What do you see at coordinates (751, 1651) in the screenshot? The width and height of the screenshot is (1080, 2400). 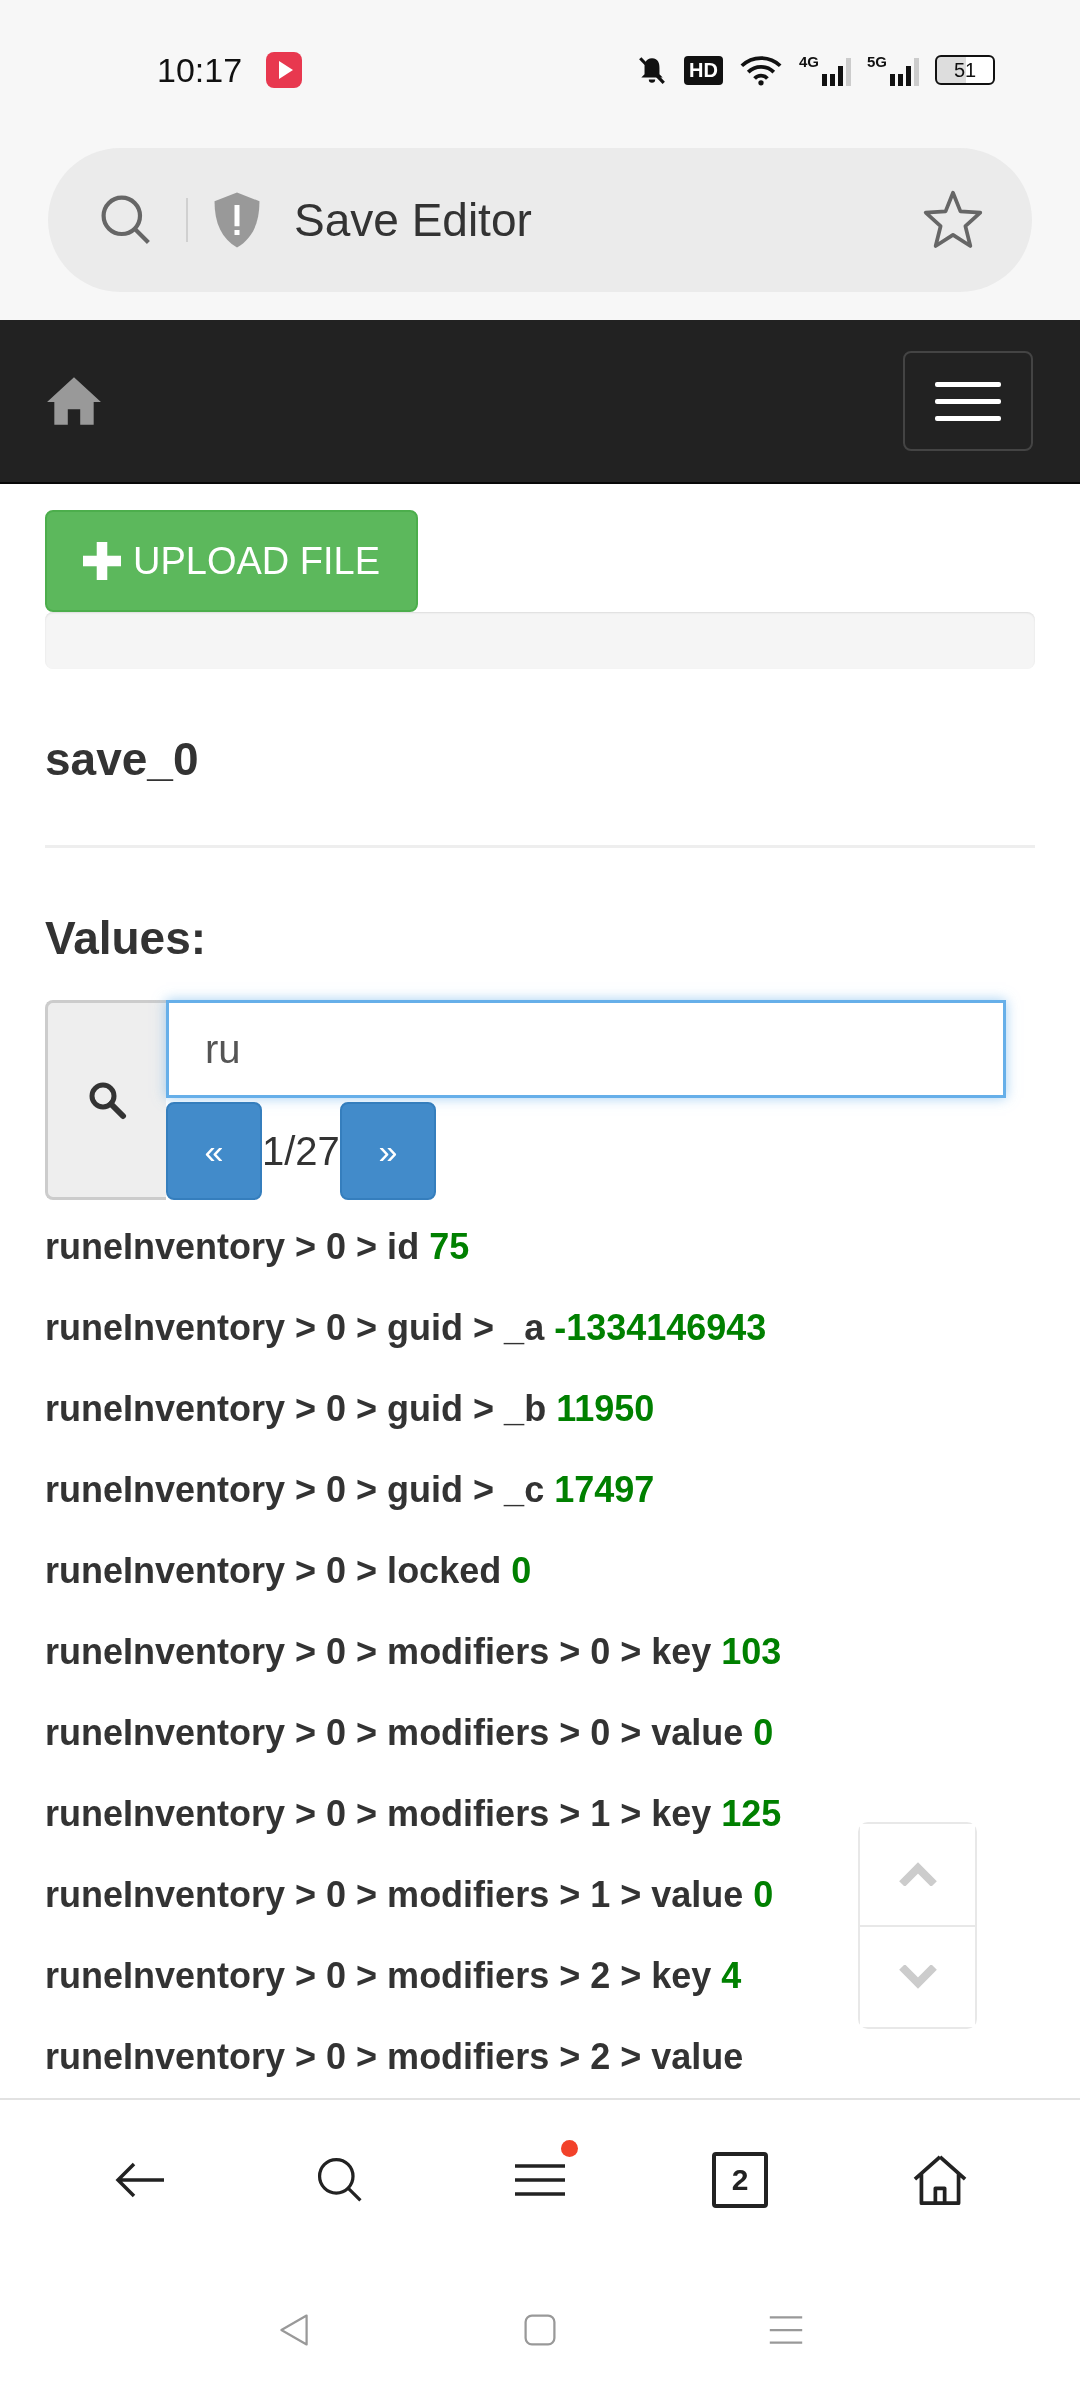 I see `result-value: 103` at bounding box center [751, 1651].